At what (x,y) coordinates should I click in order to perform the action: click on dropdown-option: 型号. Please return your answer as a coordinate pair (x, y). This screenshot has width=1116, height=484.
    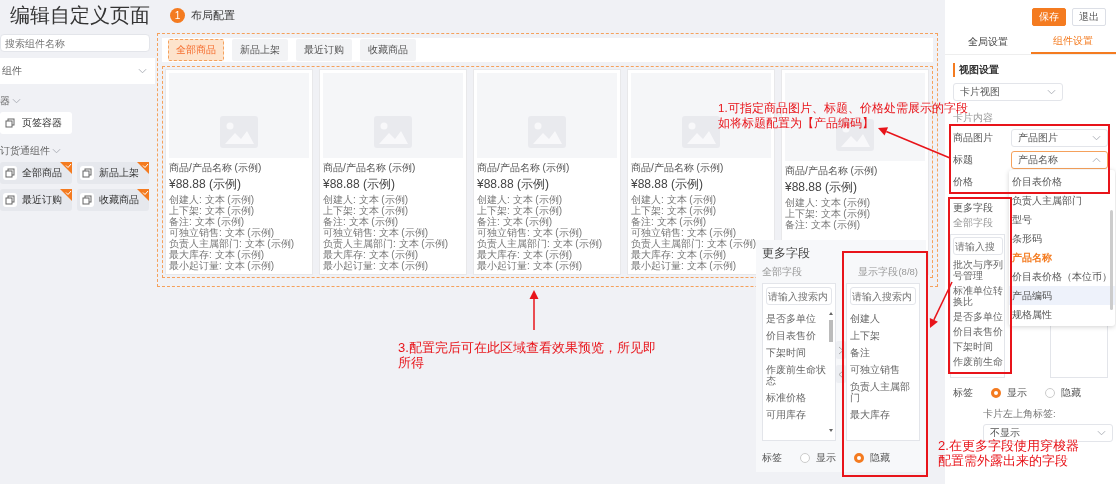
    Looking at the image, I should click on (1062, 219).